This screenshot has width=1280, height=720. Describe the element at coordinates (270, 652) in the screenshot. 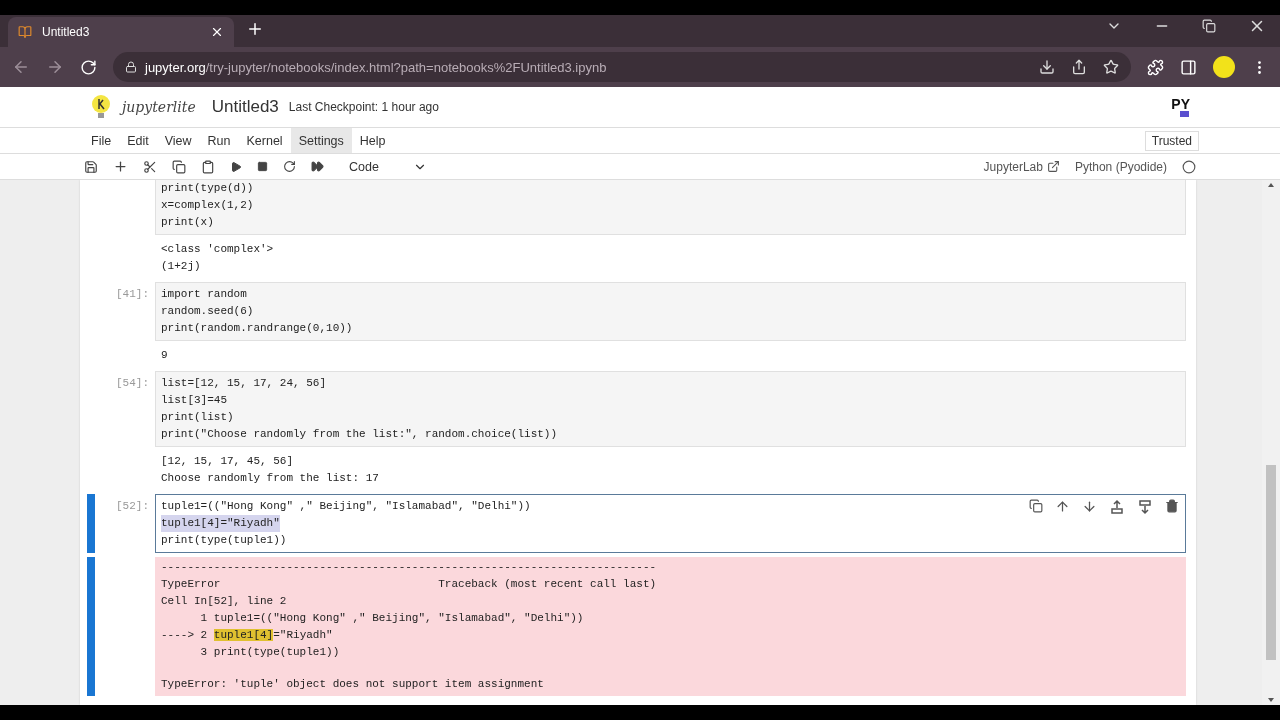

I see `traceback-line: 3 print(type(tuple1))` at that location.